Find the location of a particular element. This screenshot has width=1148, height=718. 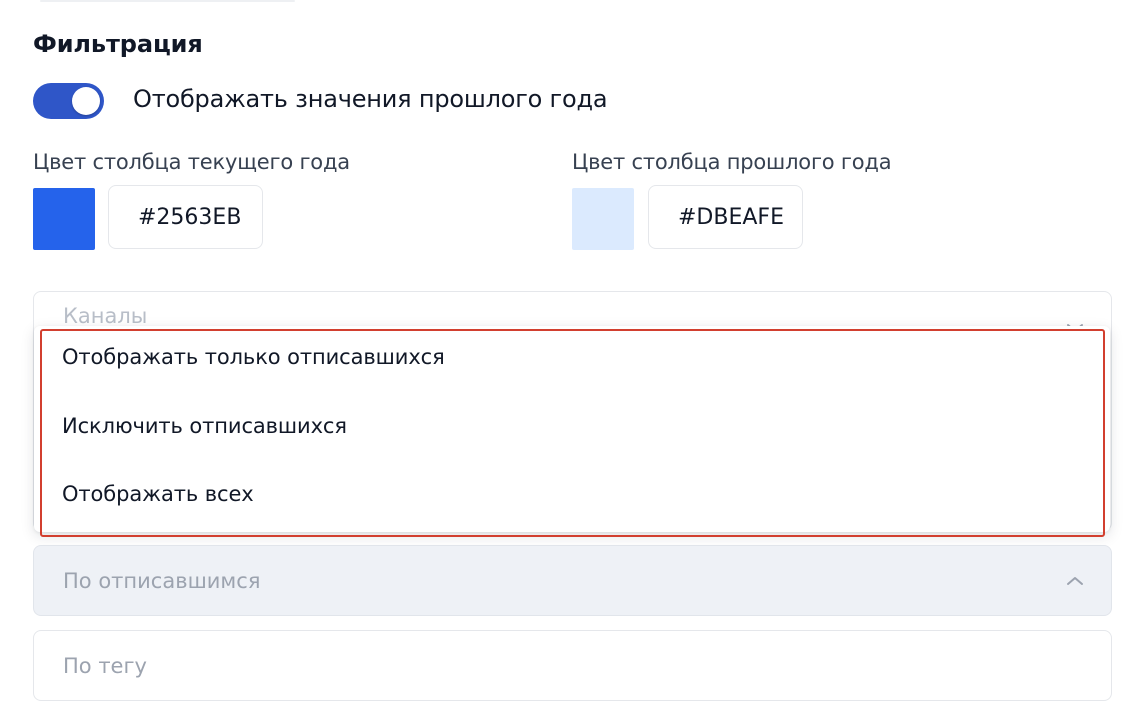

dropdown-option-show-all: Отображать всех is located at coordinates (158, 494).